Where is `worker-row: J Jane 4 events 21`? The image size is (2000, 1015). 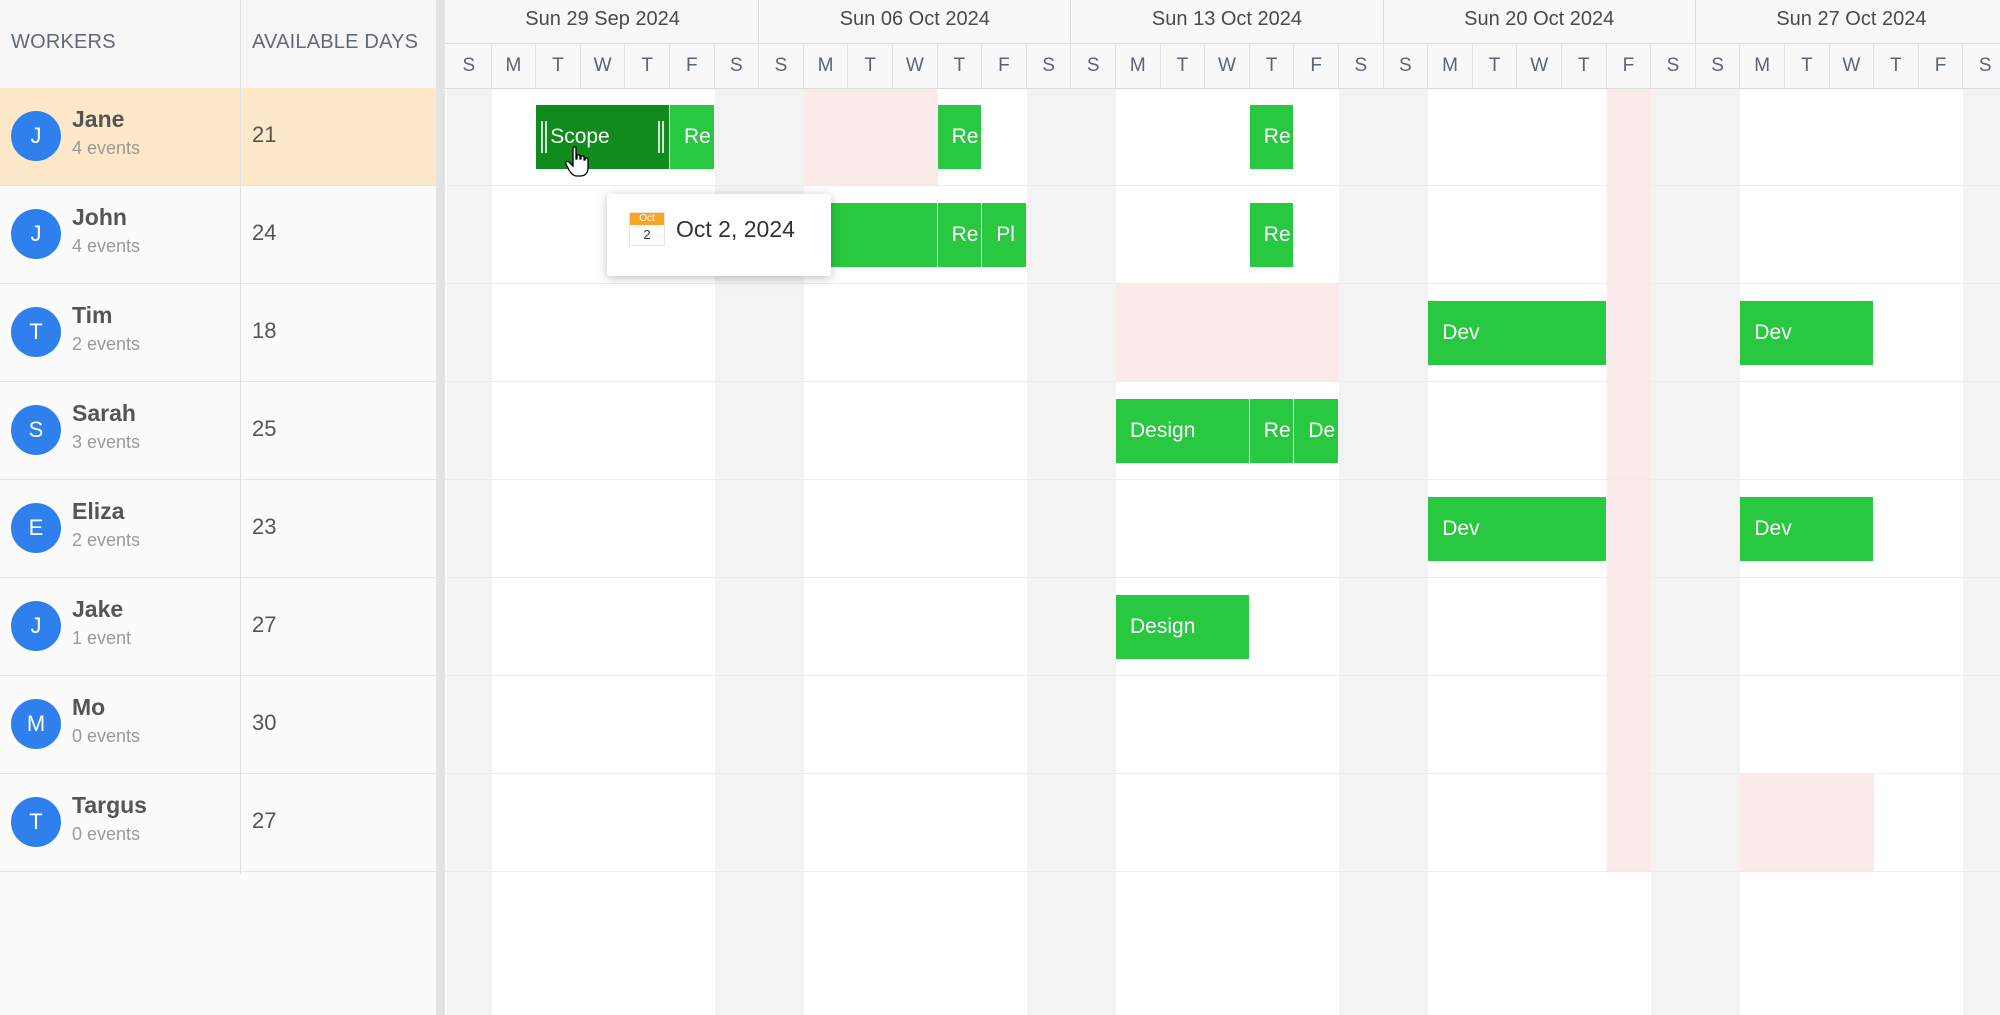
worker-row: J Jane 4 events 21 is located at coordinates (218, 137).